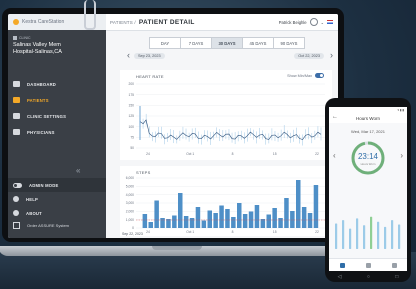 The width and height of the screenshot is (416, 289). What do you see at coordinates (131, 116) in the screenshot?
I see `y-tick-label: 125` at bounding box center [131, 116].